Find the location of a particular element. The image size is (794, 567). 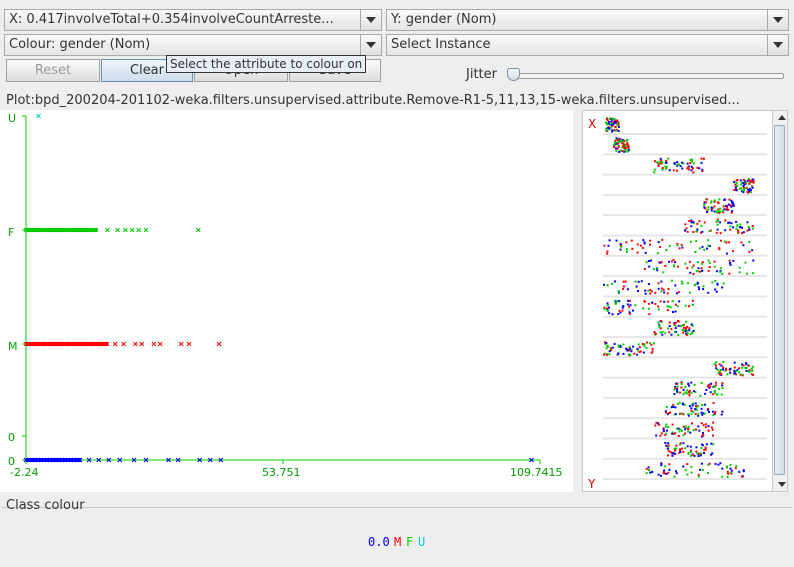

panel-scrollbar is located at coordinates (779, 301).